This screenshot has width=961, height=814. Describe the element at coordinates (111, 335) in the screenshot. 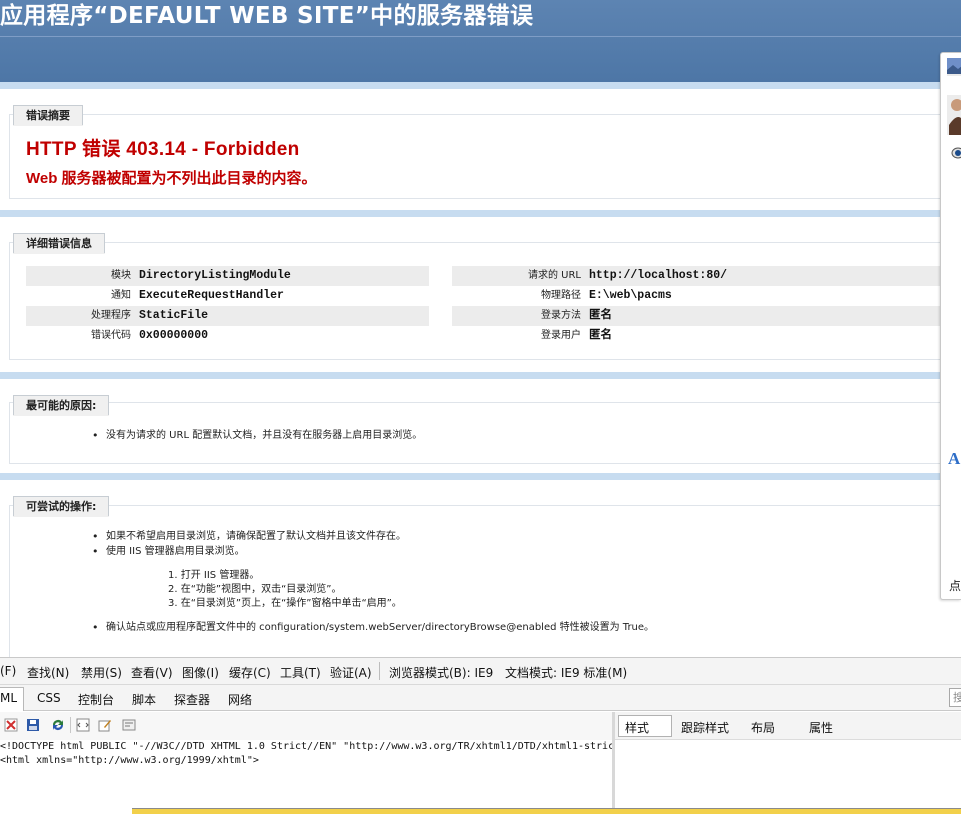

I see `detail-label: 错误代码` at that location.